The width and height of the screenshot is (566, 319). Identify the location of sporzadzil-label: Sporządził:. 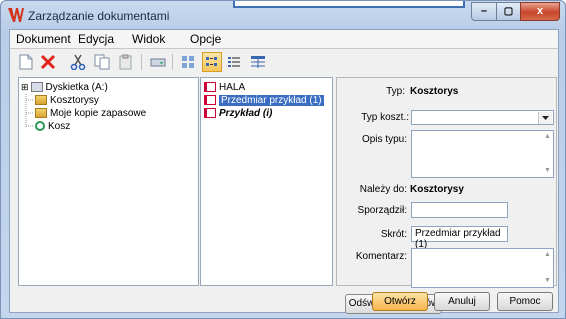
(382, 210).